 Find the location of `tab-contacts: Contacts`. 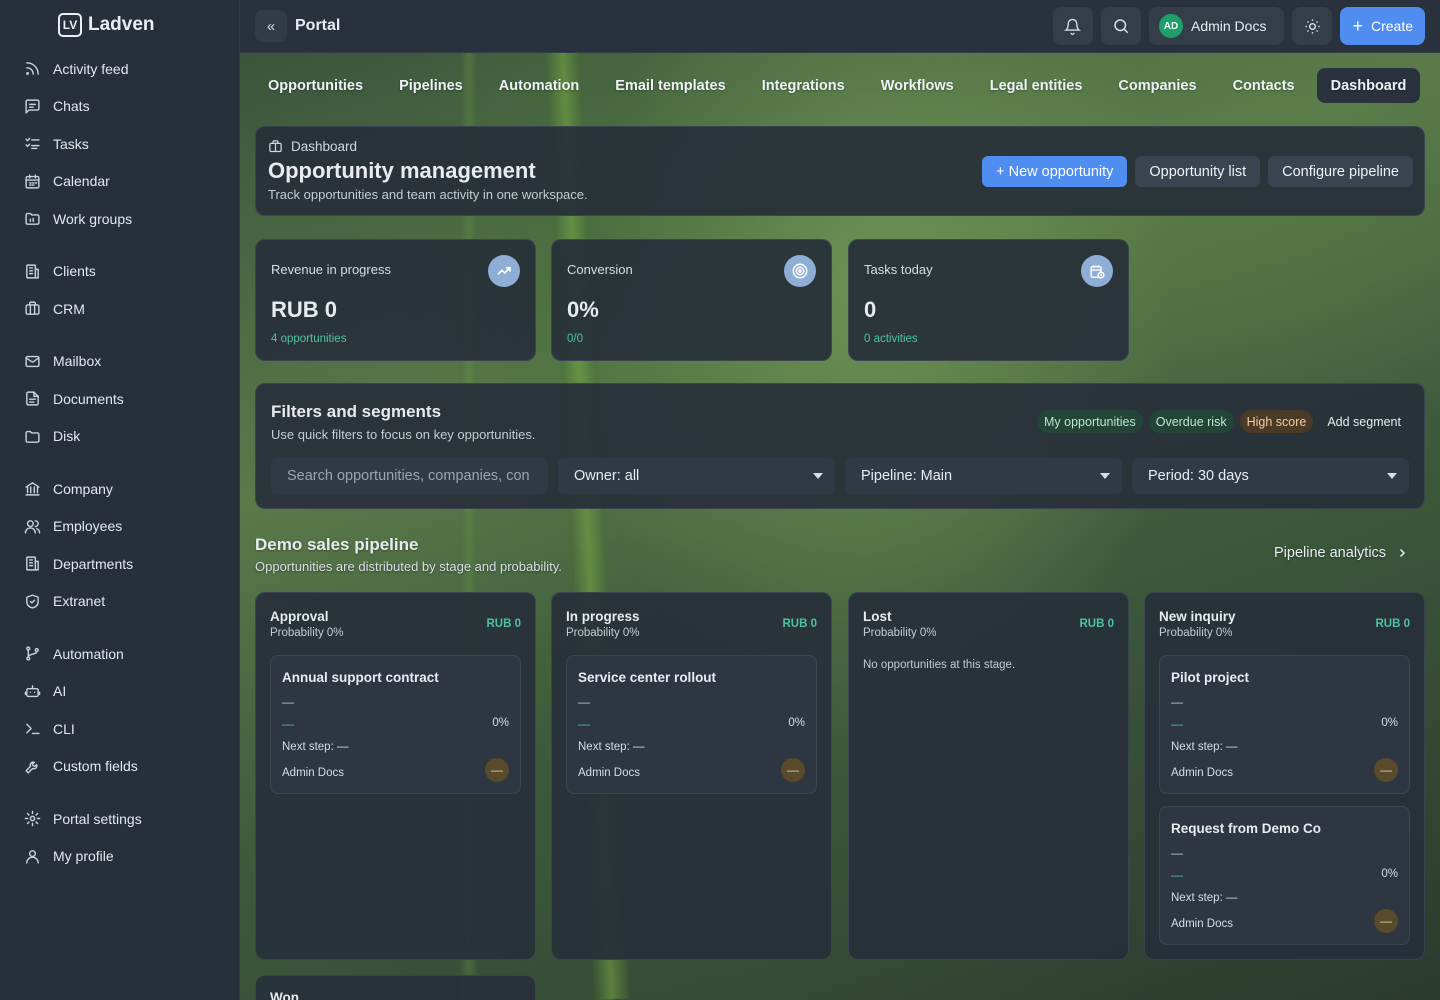

tab-contacts: Contacts is located at coordinates (1264, 85).